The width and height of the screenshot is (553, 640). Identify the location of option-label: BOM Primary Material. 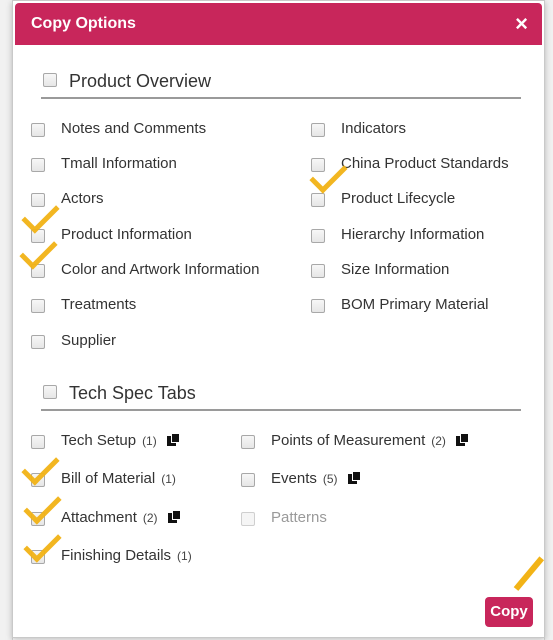
(415, 304).